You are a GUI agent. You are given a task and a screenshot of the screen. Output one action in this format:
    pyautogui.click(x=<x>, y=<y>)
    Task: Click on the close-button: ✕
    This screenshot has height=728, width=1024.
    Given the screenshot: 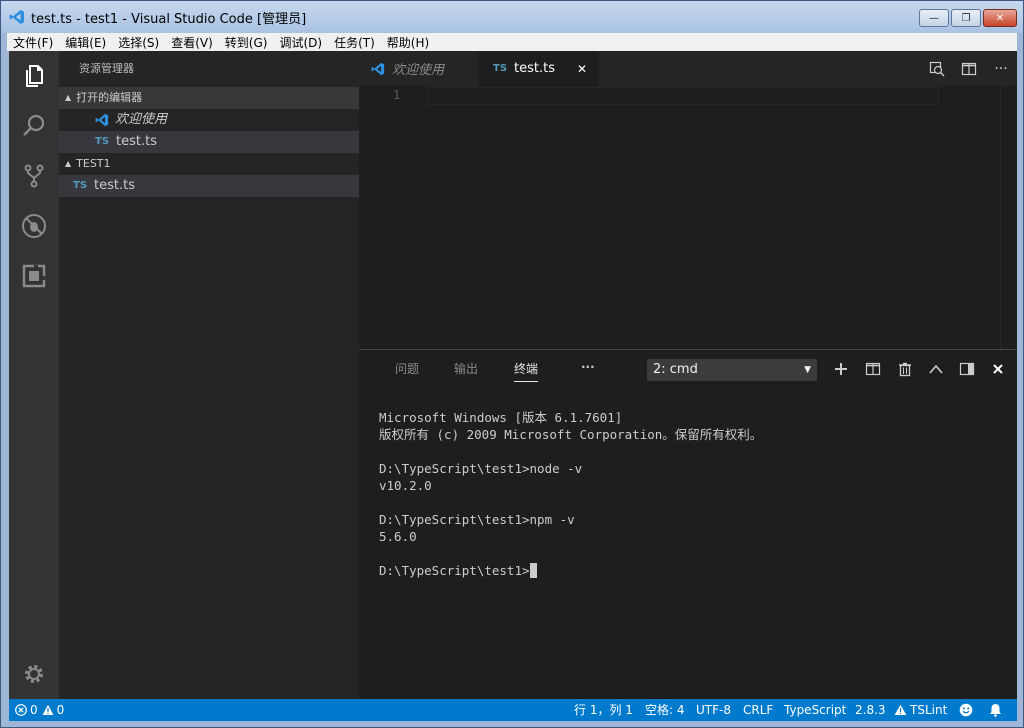 What is the action you would take?
    pyautogui.click(x=1000, y=18)
    